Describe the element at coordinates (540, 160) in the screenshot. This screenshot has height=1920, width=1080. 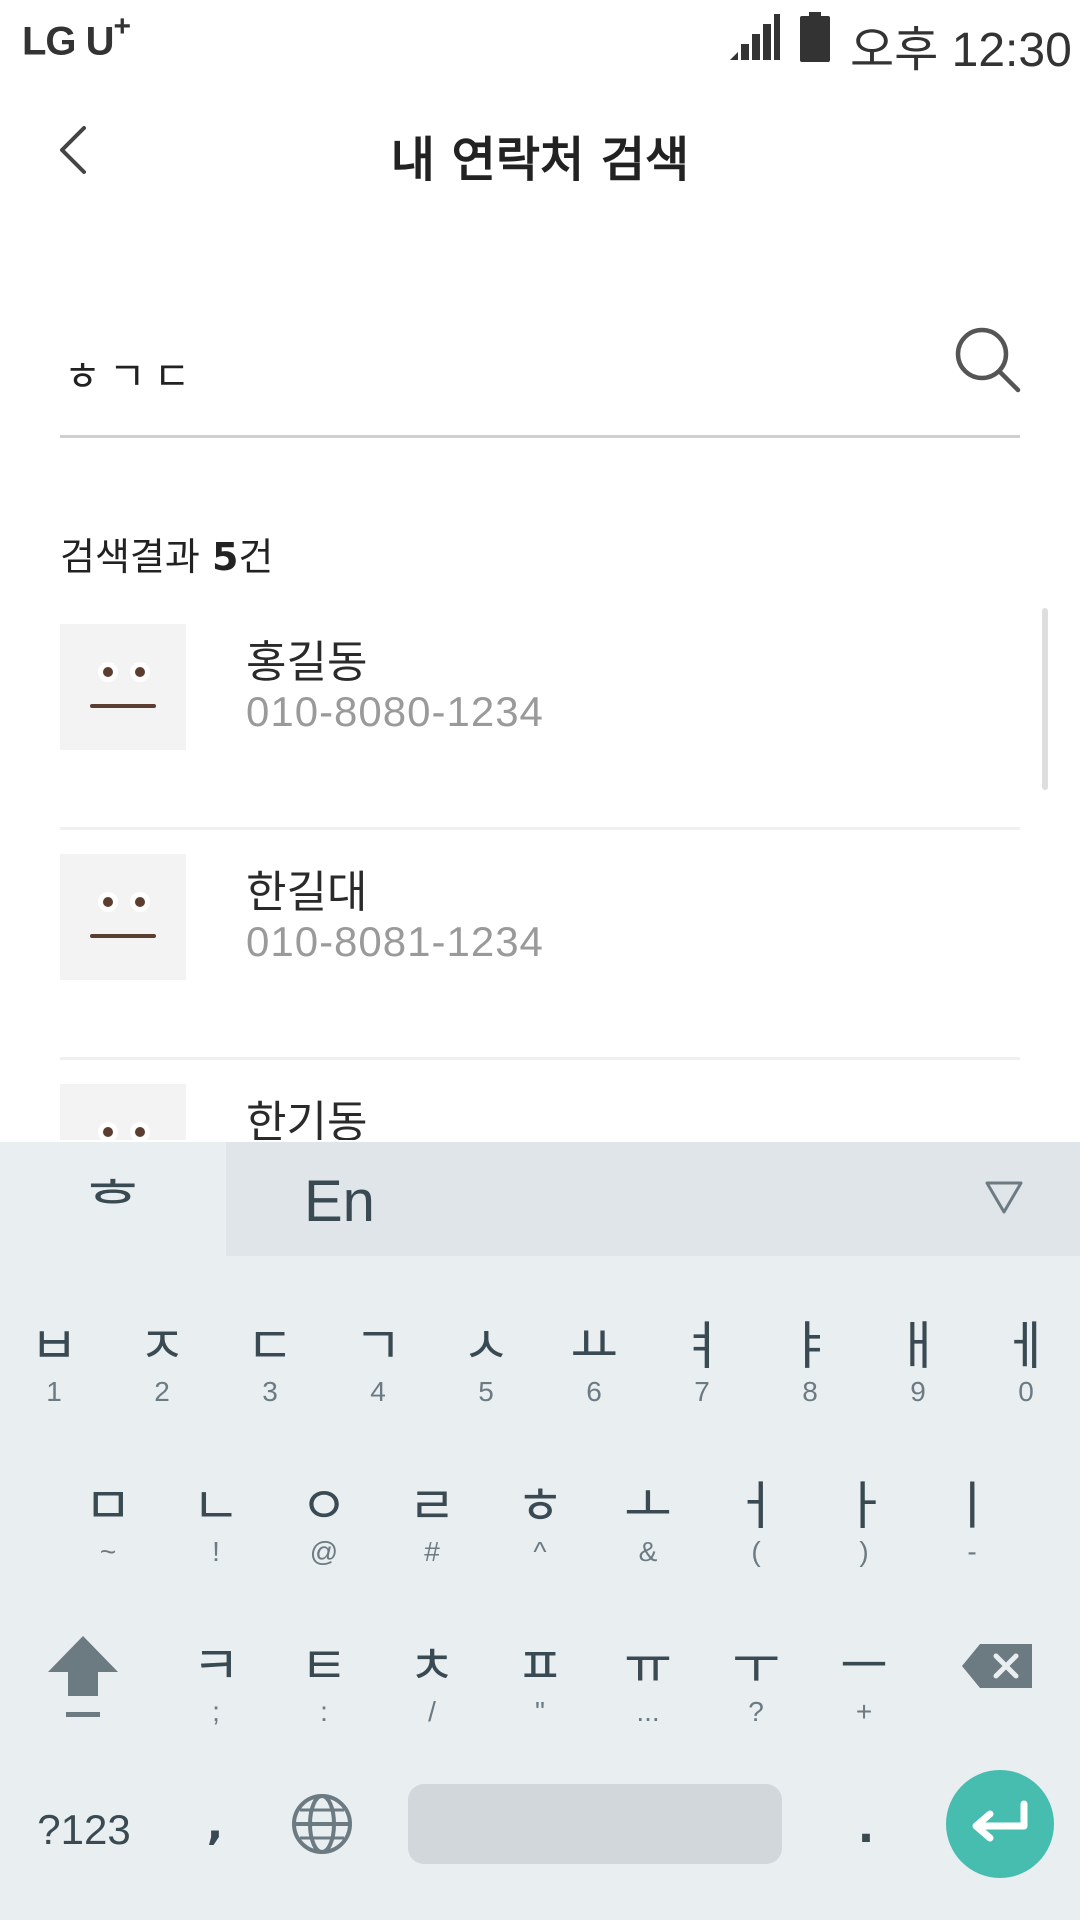
I see `page-title: 내 연락처 검색` at that location.